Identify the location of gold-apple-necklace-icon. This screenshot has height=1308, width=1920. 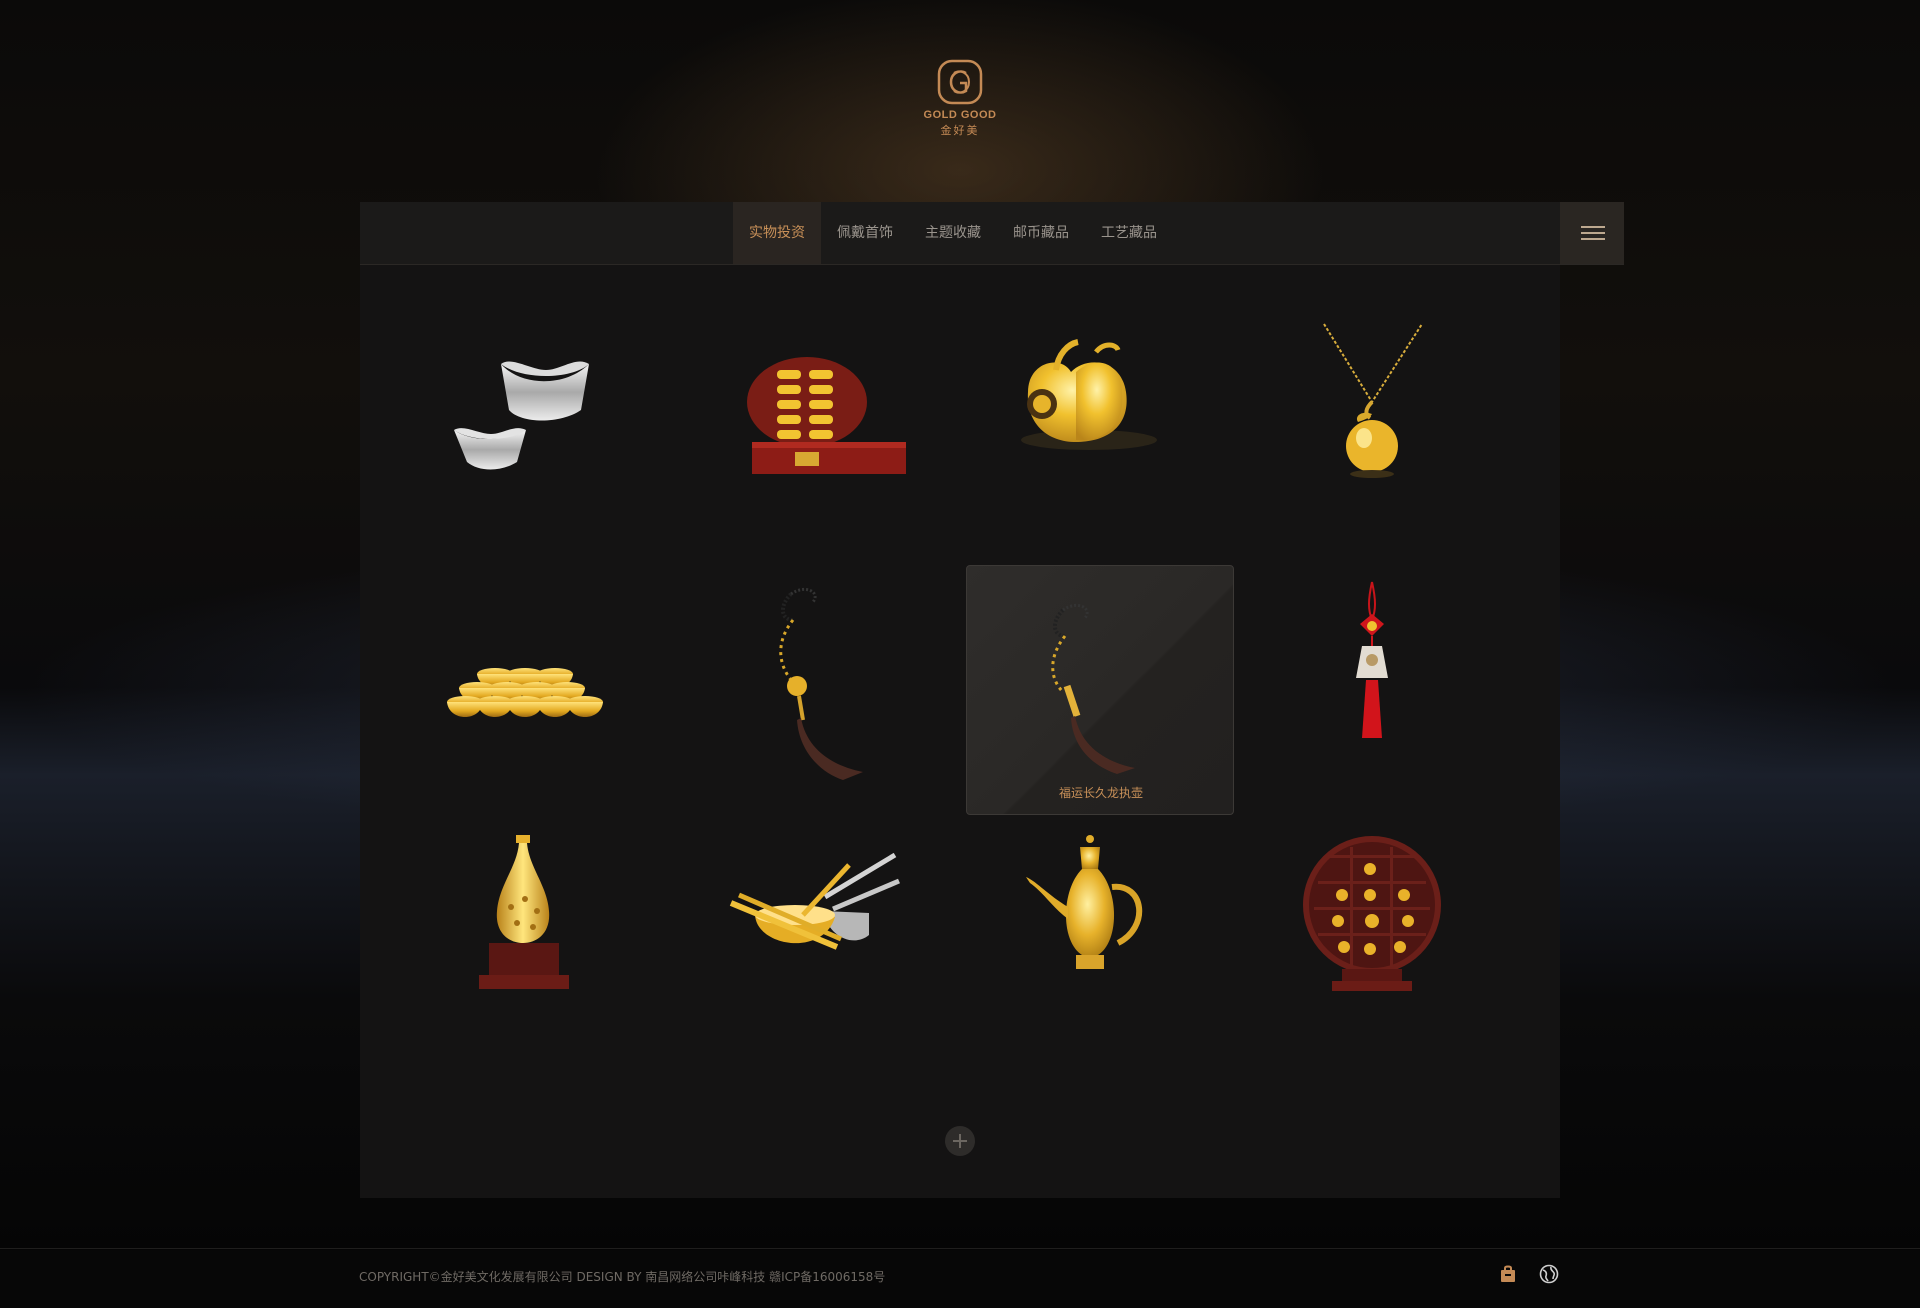
(1373, 400).